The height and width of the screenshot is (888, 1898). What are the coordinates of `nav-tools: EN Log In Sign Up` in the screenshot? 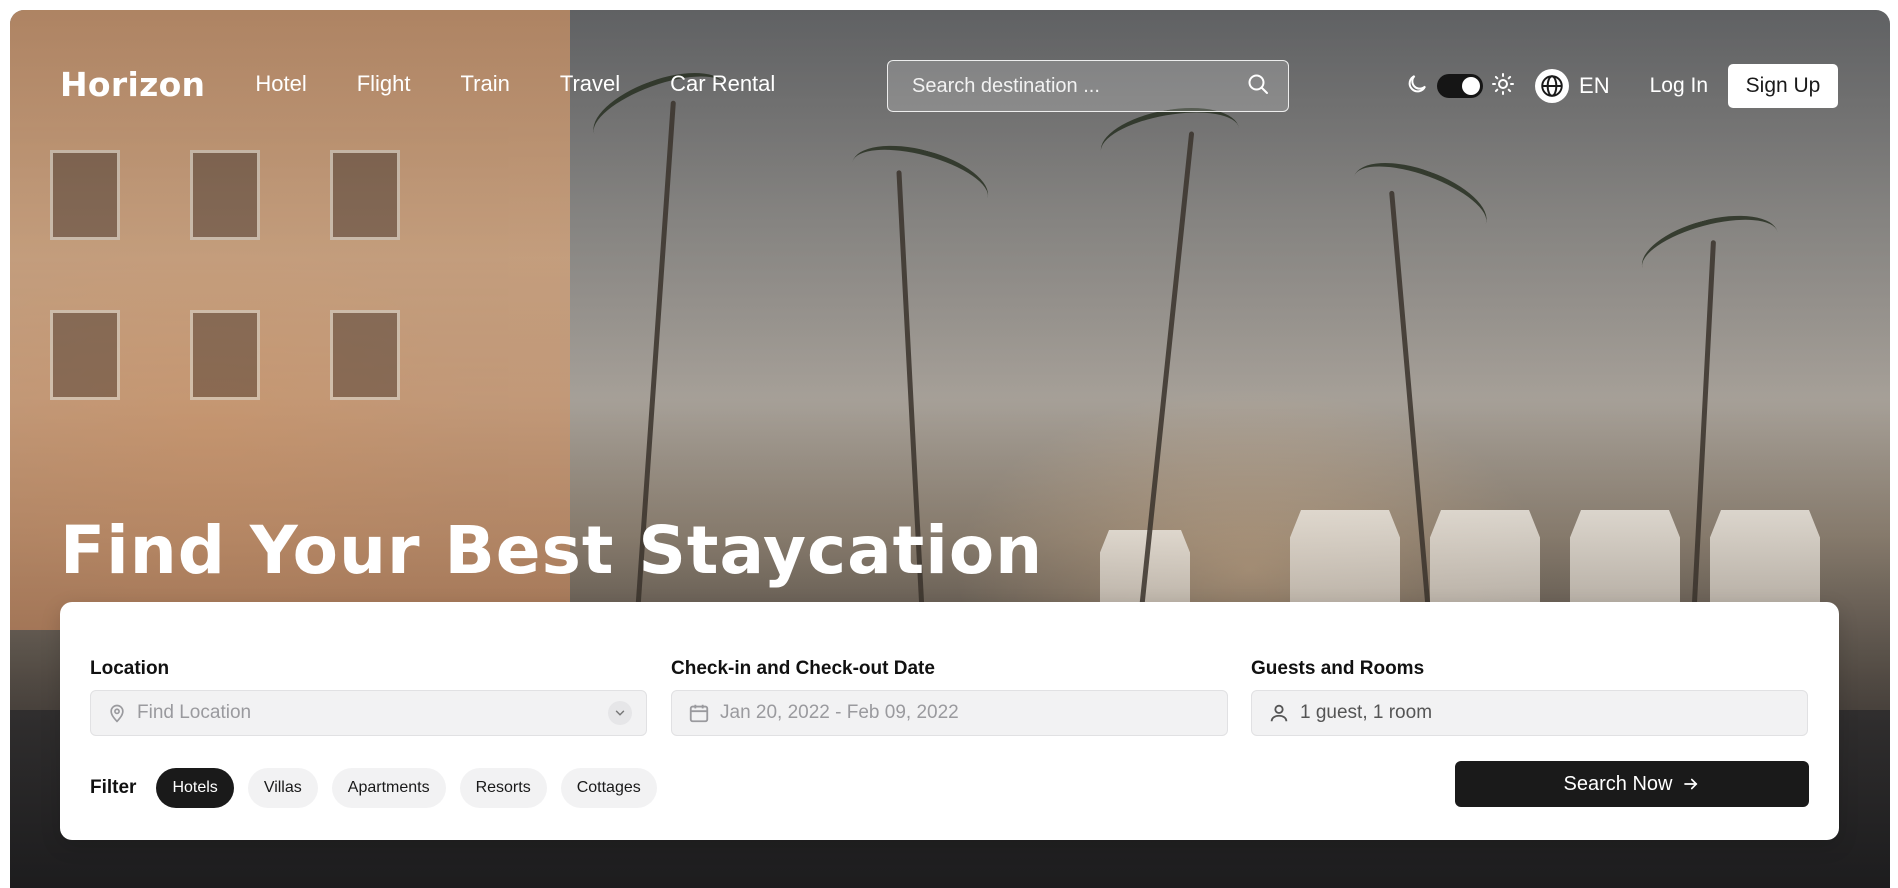 It's located at (1621, 86).